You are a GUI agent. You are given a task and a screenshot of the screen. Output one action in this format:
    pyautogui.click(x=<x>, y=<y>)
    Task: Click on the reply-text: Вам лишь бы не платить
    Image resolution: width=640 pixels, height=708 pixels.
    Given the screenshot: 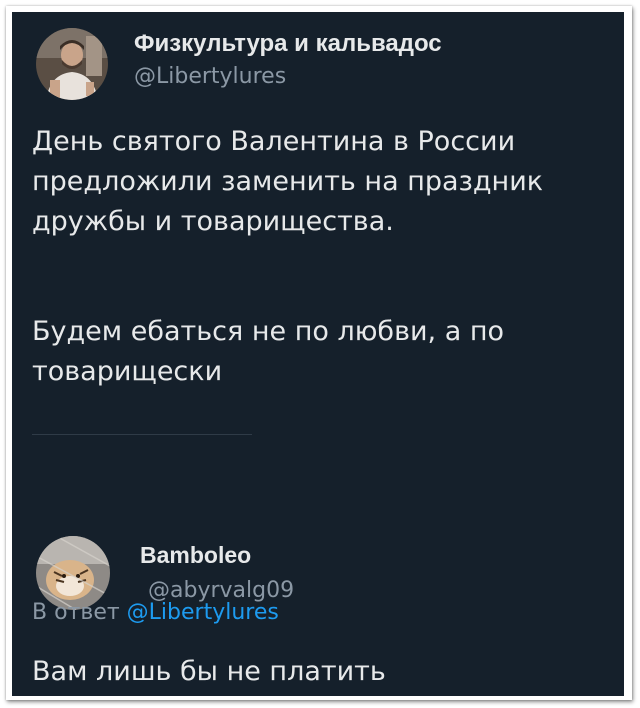 What is the action you would take?
    pyautogui.click(x=209, y=671)
    